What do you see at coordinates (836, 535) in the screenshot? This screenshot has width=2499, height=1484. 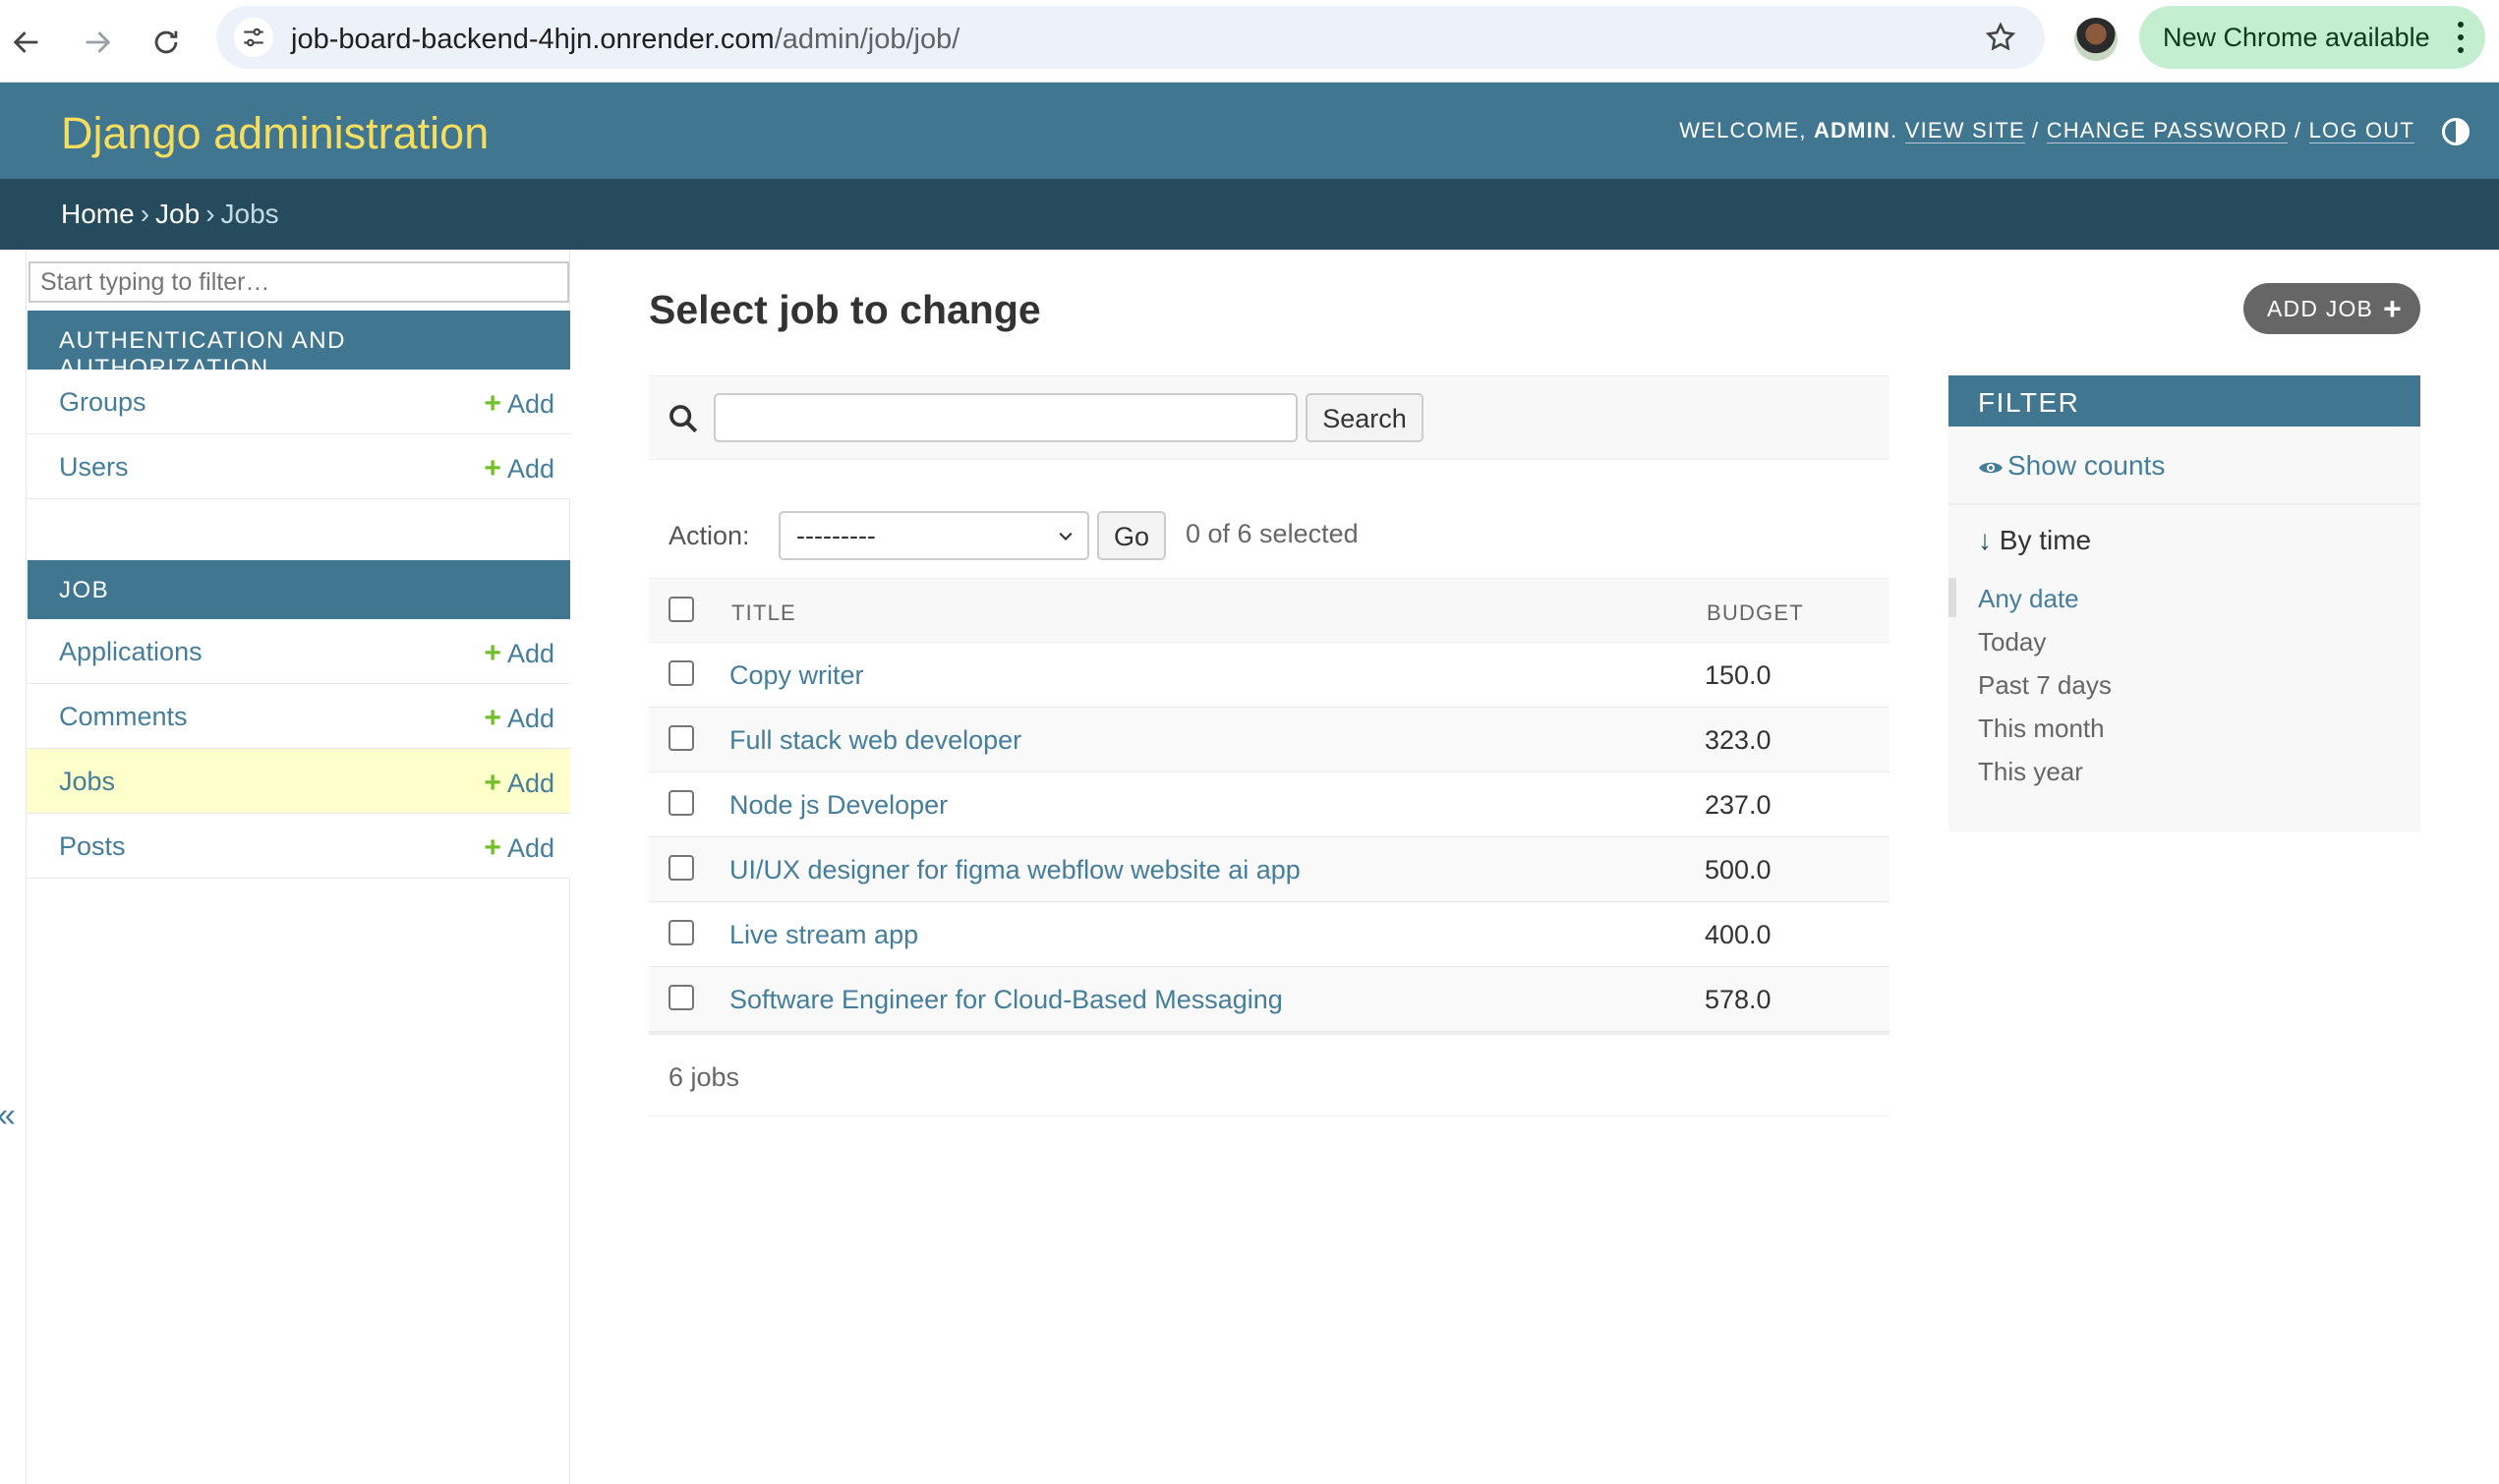 I see `action-selected-value: ---------` at bounding box center [836, 535].